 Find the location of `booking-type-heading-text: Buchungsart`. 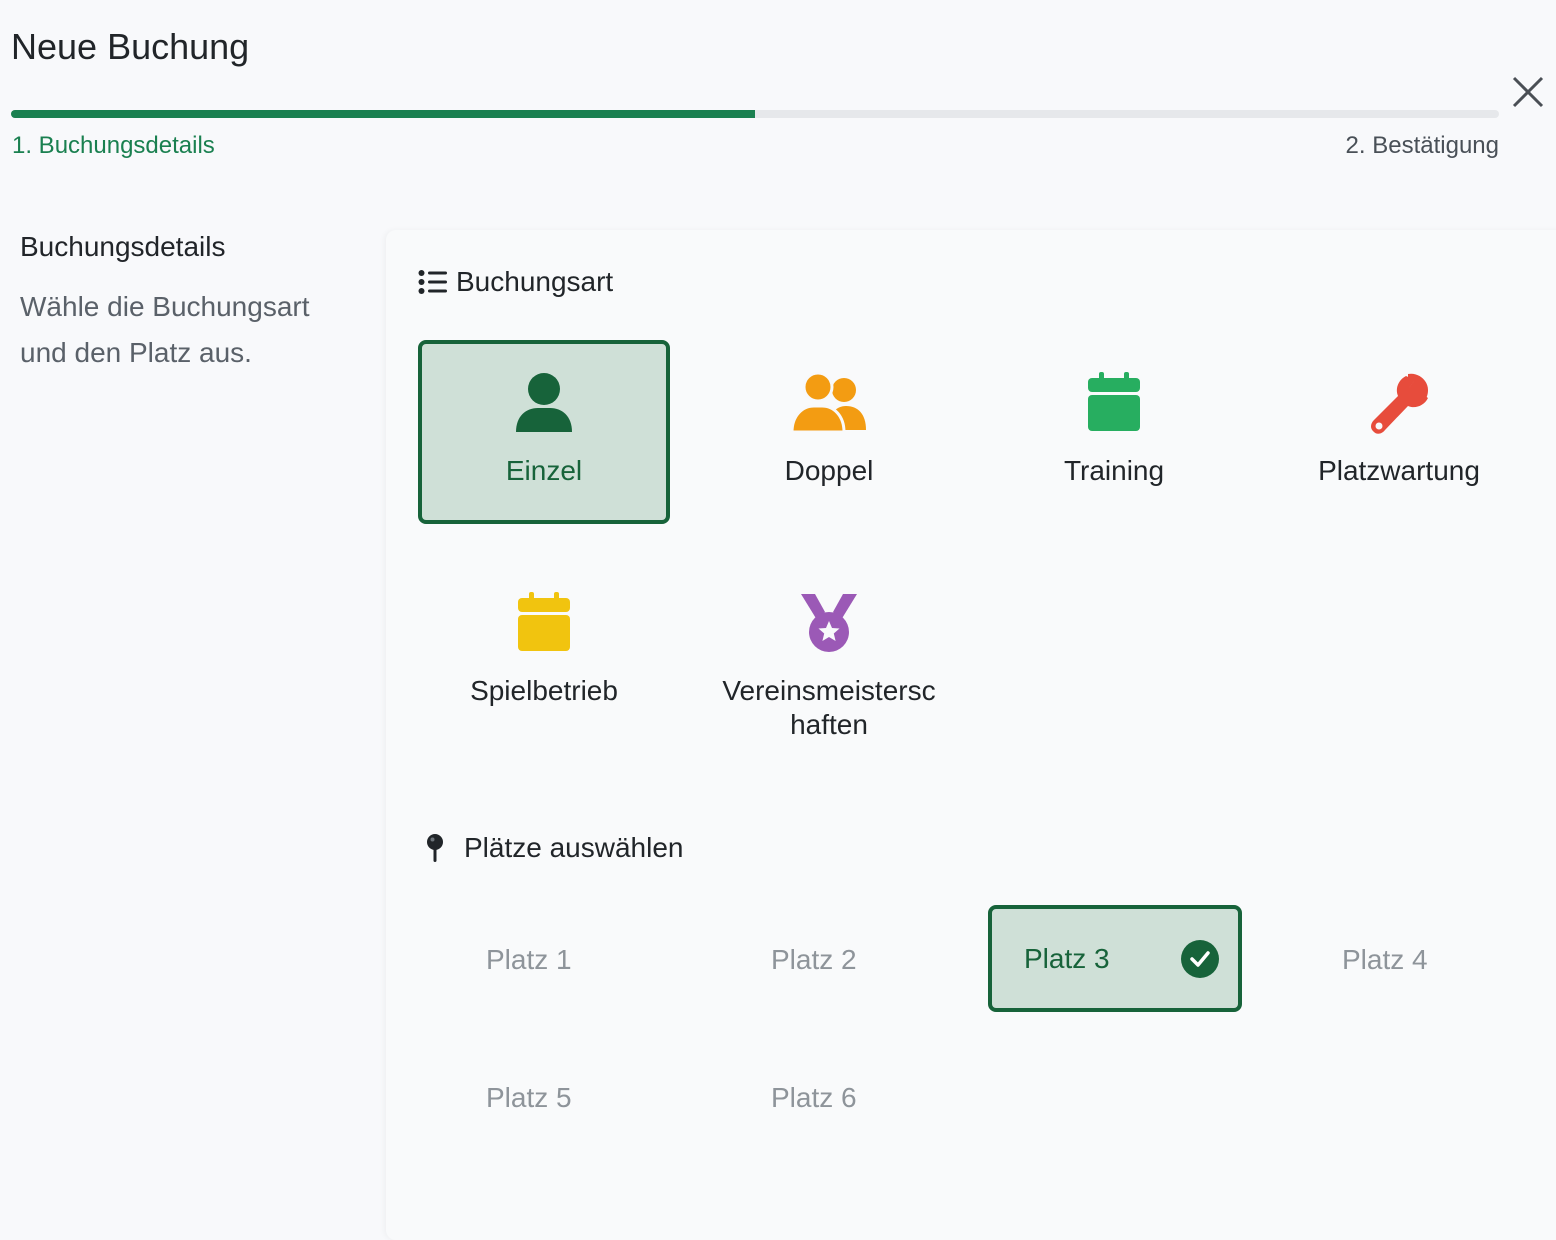

booking-type-heading-text: Buchungsart is located at coordinates (535, 281).